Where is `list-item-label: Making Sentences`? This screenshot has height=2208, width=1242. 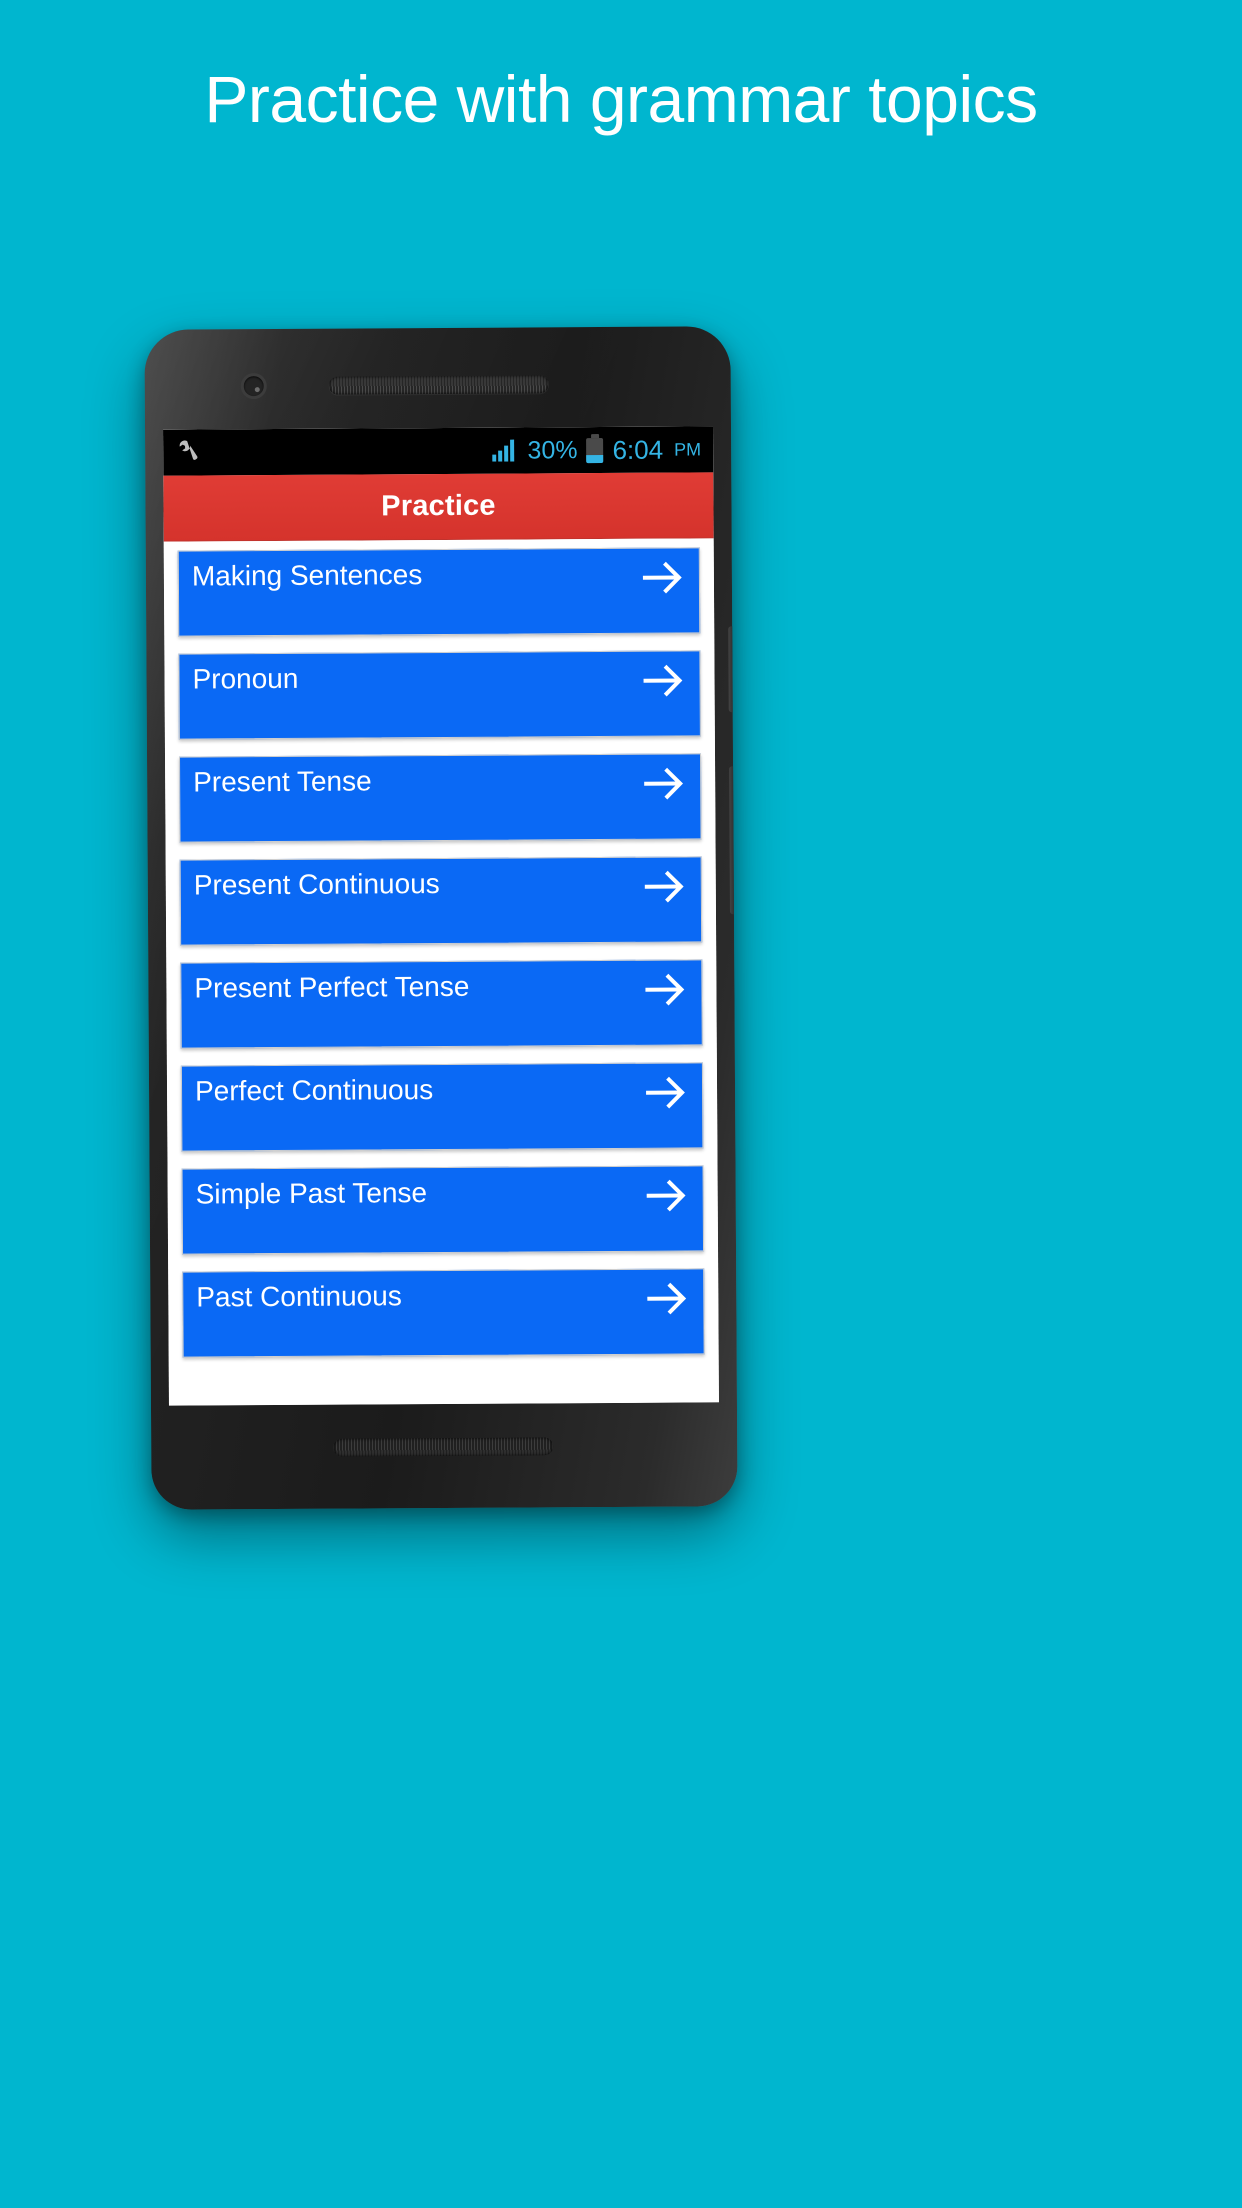
list-item-label: Making Sentences is located at coordinates (307, 575).